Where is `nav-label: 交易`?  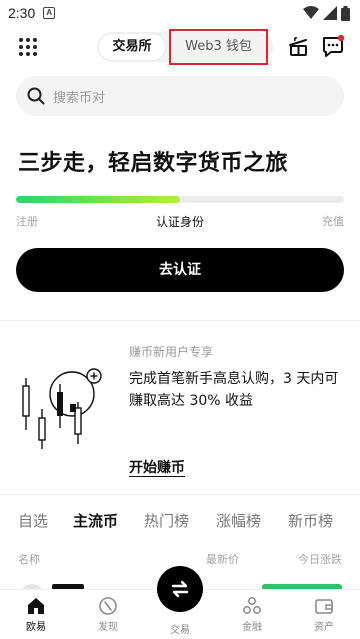
nav-label: 交易 is located at coordinates (180, 630).